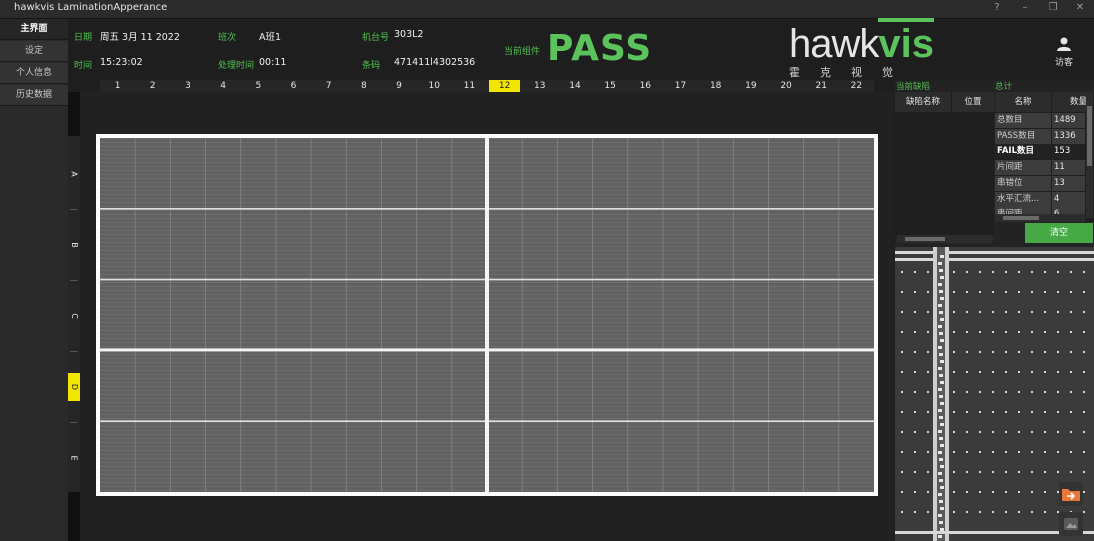 This screenshot has height=541, width=1094. Describe the element at coordinates (1025, 7) in the screenshot. I see `minimize-button: –` at that location.